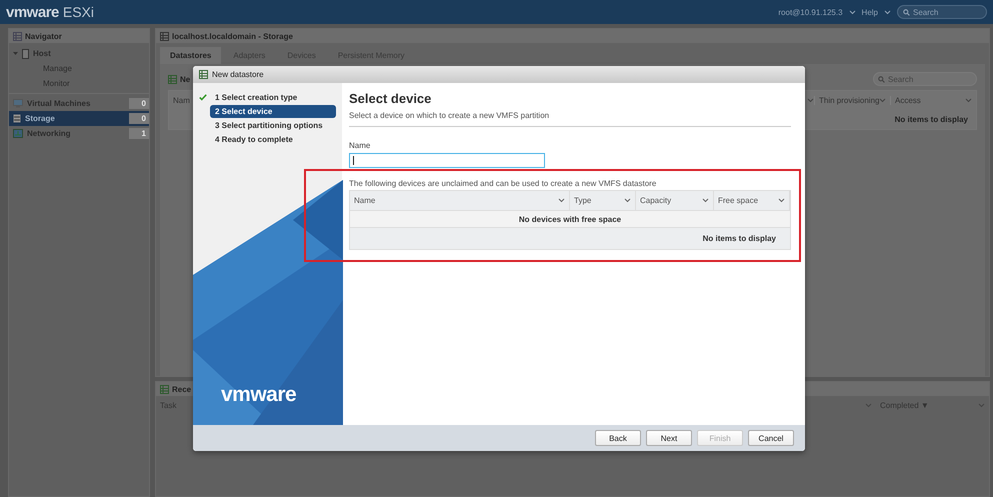 The height and width of the screenshot is (497, 993). What do you see at coordinates (79, 118) in the screenshot?
I see `nav-item: Storage 0` at bounding box center [79, 118].